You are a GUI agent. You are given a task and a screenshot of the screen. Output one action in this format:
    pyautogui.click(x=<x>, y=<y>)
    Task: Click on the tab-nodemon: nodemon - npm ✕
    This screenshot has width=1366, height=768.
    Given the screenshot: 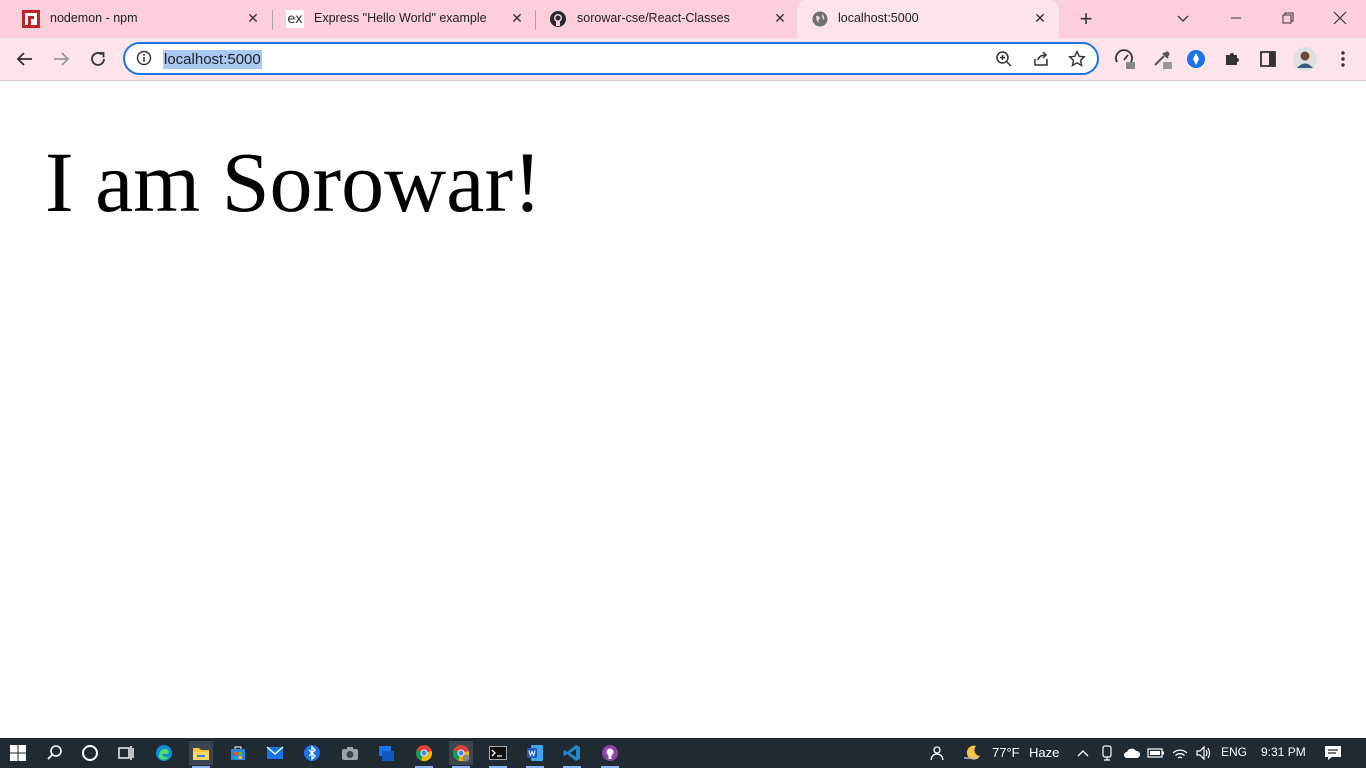 What is the action you would take?
    pyautogui.click(x=136, y=19)
    